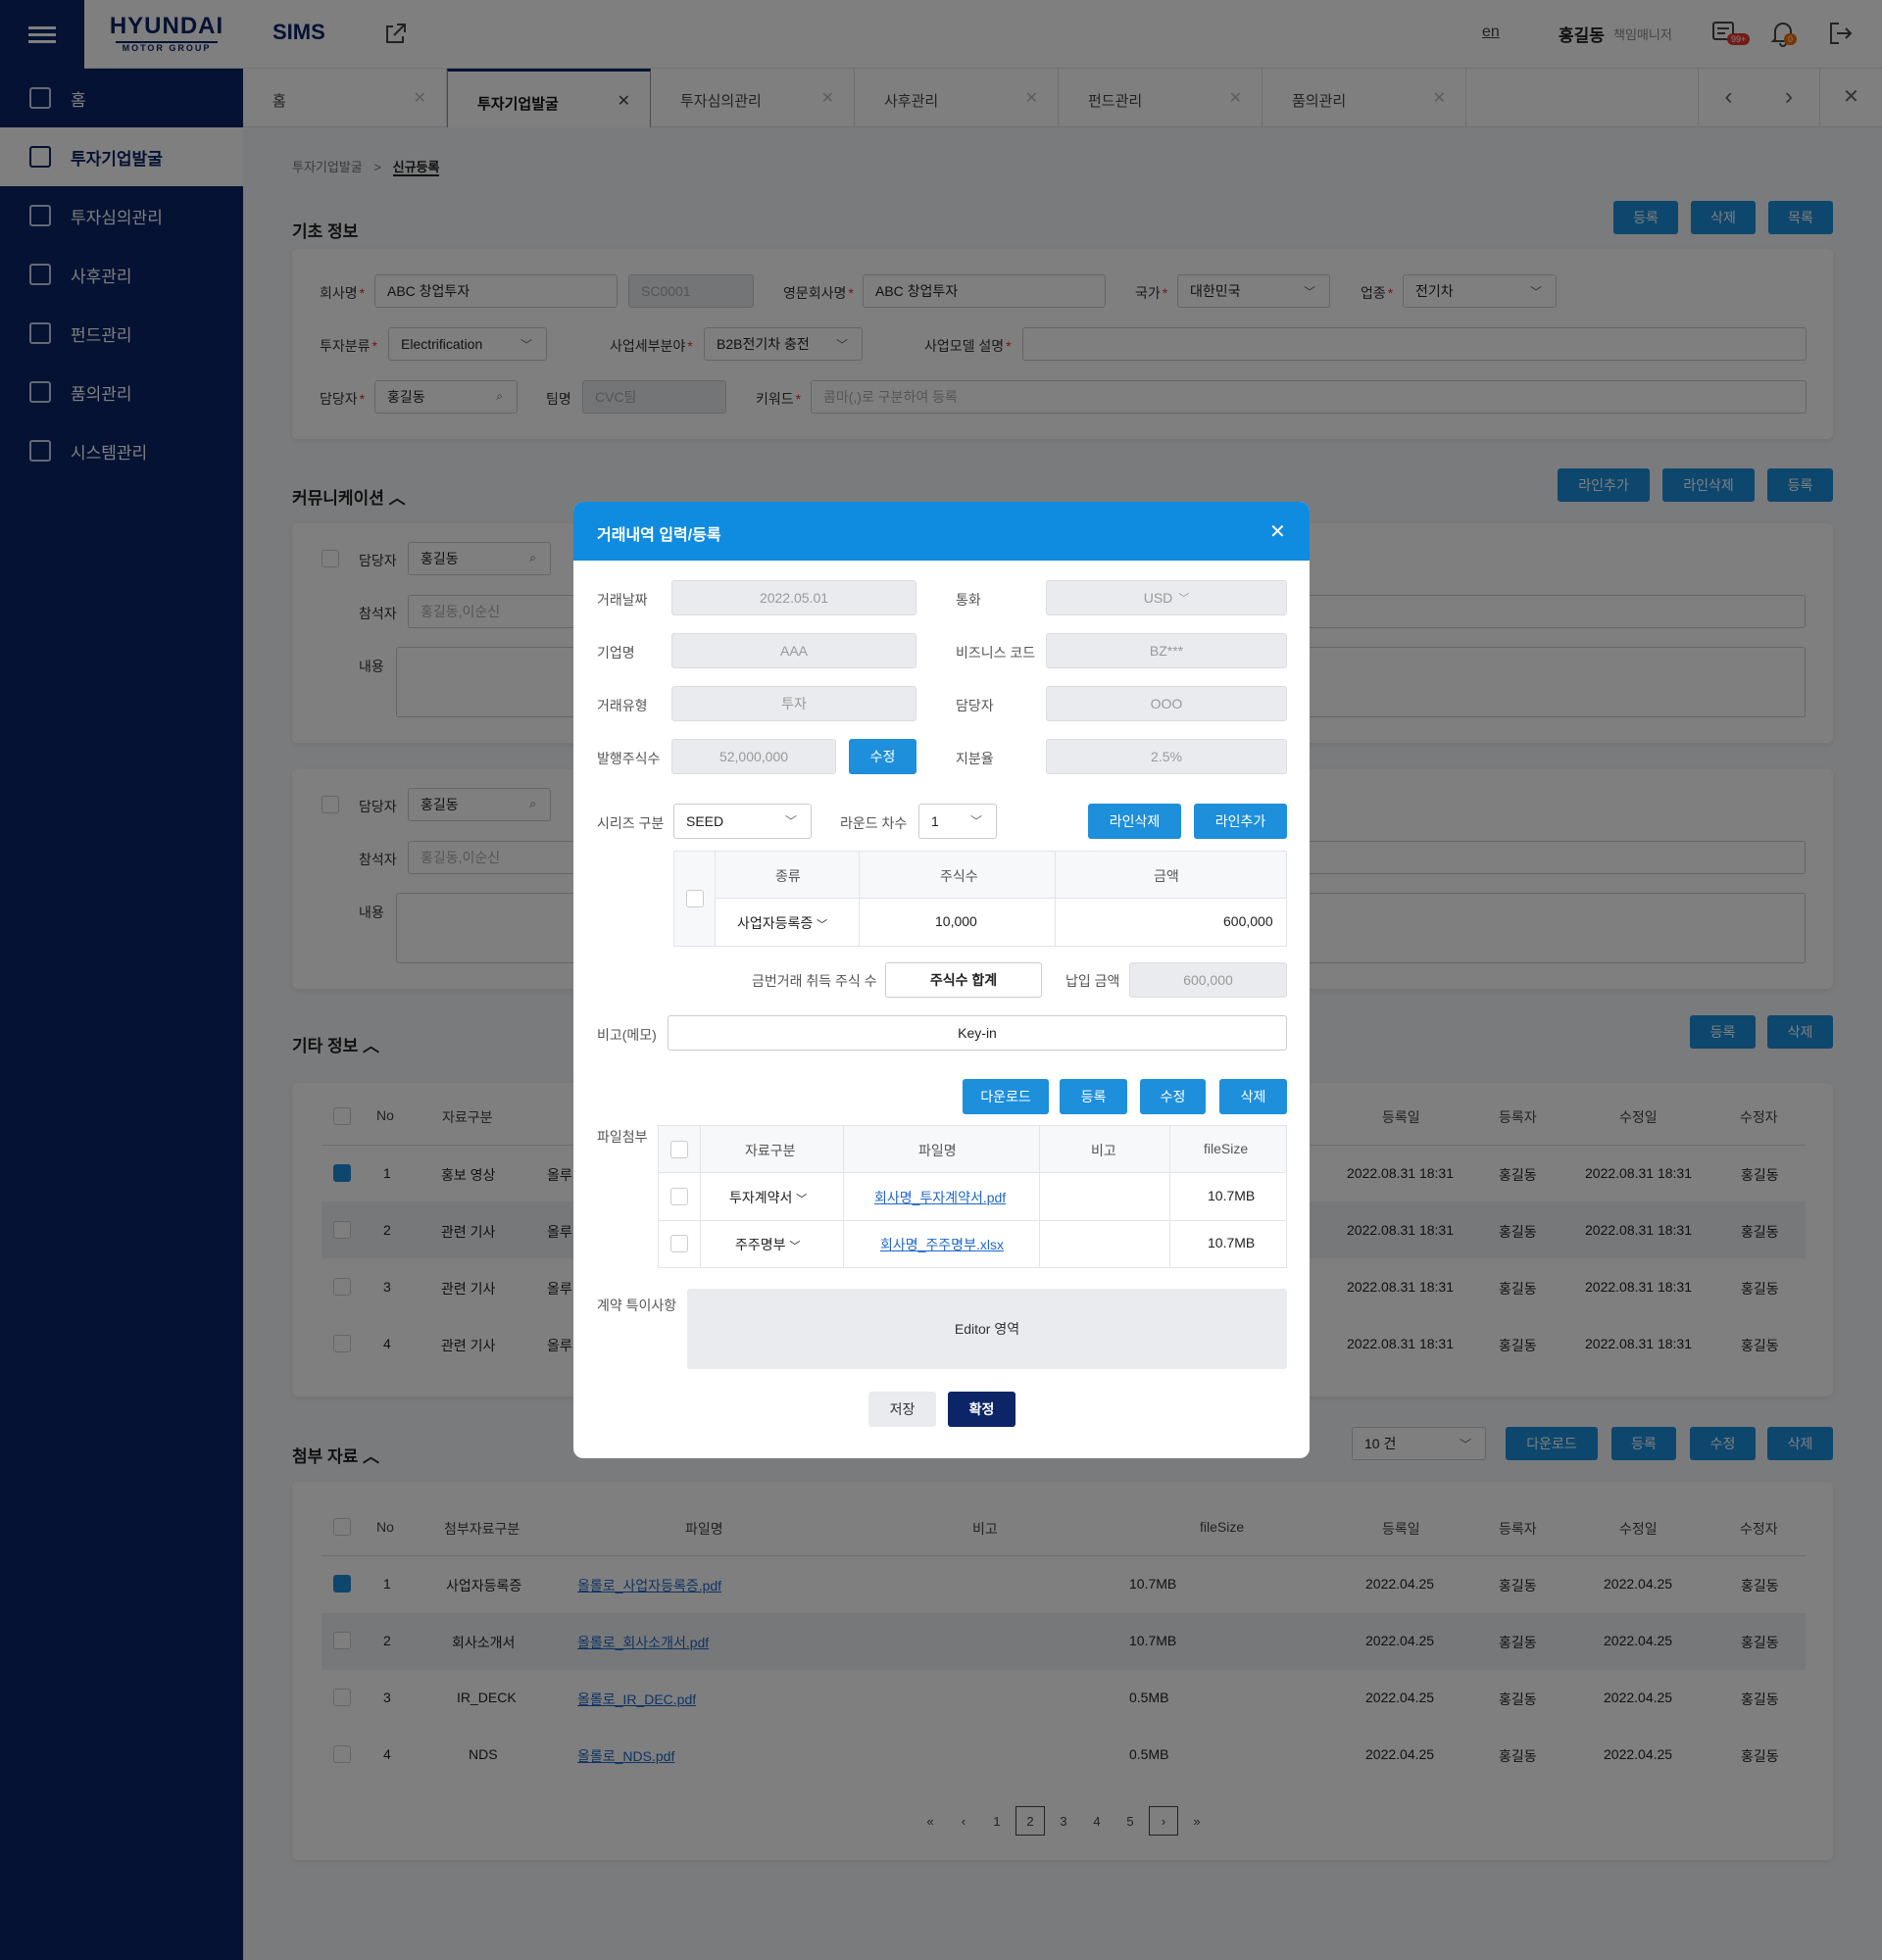  Describe the element at coordinates (622, 1137) in the screenshot. I see `file-attach-label: 파일첨부` at that location.